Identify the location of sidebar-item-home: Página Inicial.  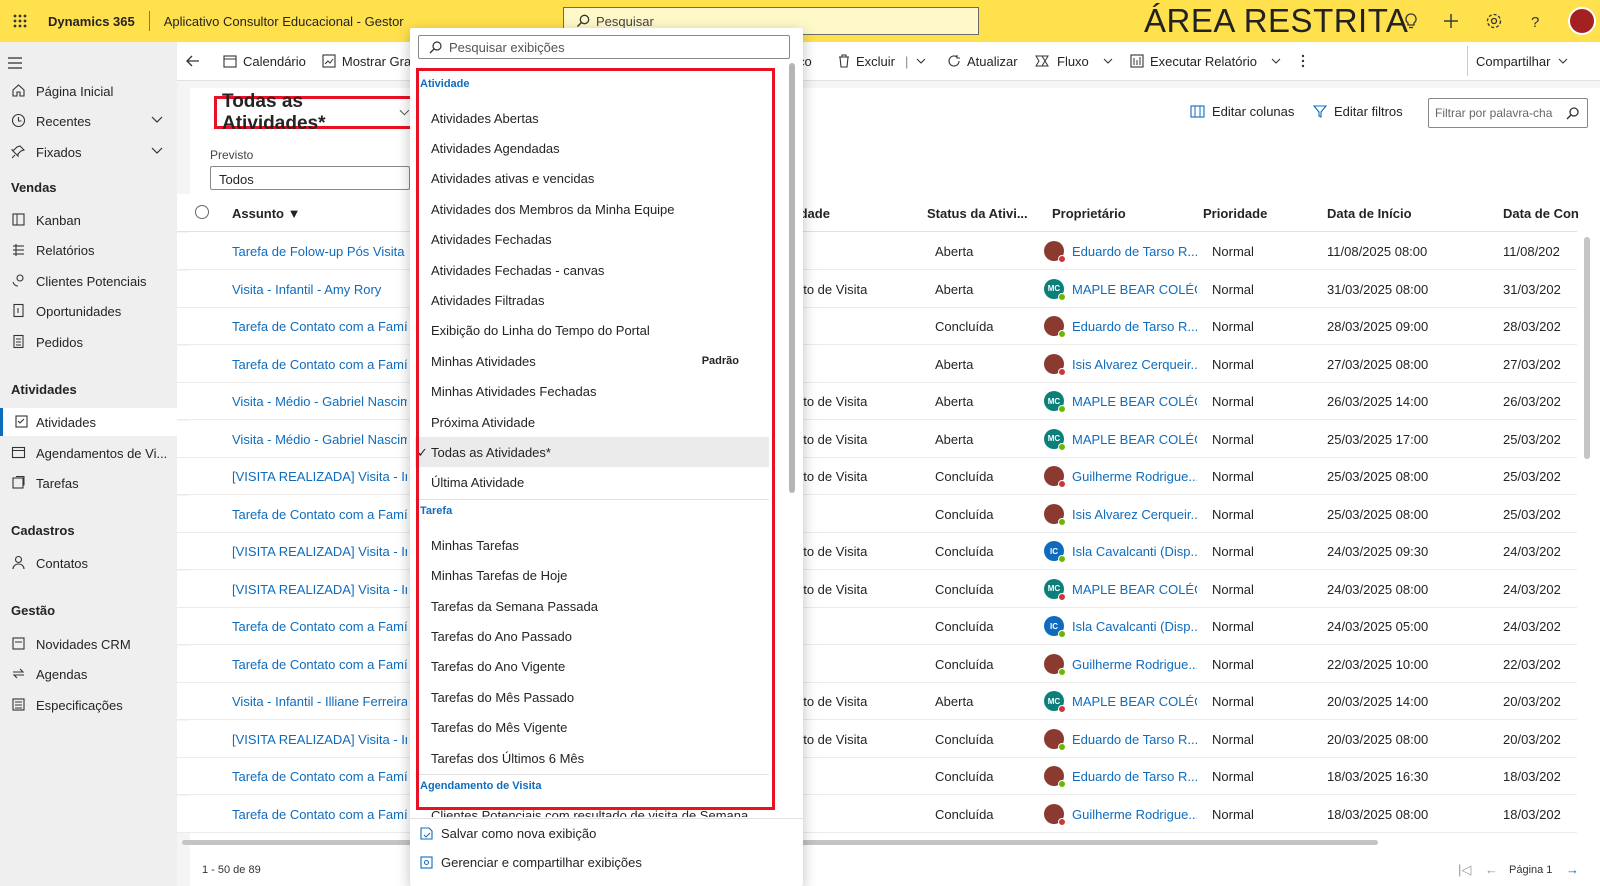
(88, 91).